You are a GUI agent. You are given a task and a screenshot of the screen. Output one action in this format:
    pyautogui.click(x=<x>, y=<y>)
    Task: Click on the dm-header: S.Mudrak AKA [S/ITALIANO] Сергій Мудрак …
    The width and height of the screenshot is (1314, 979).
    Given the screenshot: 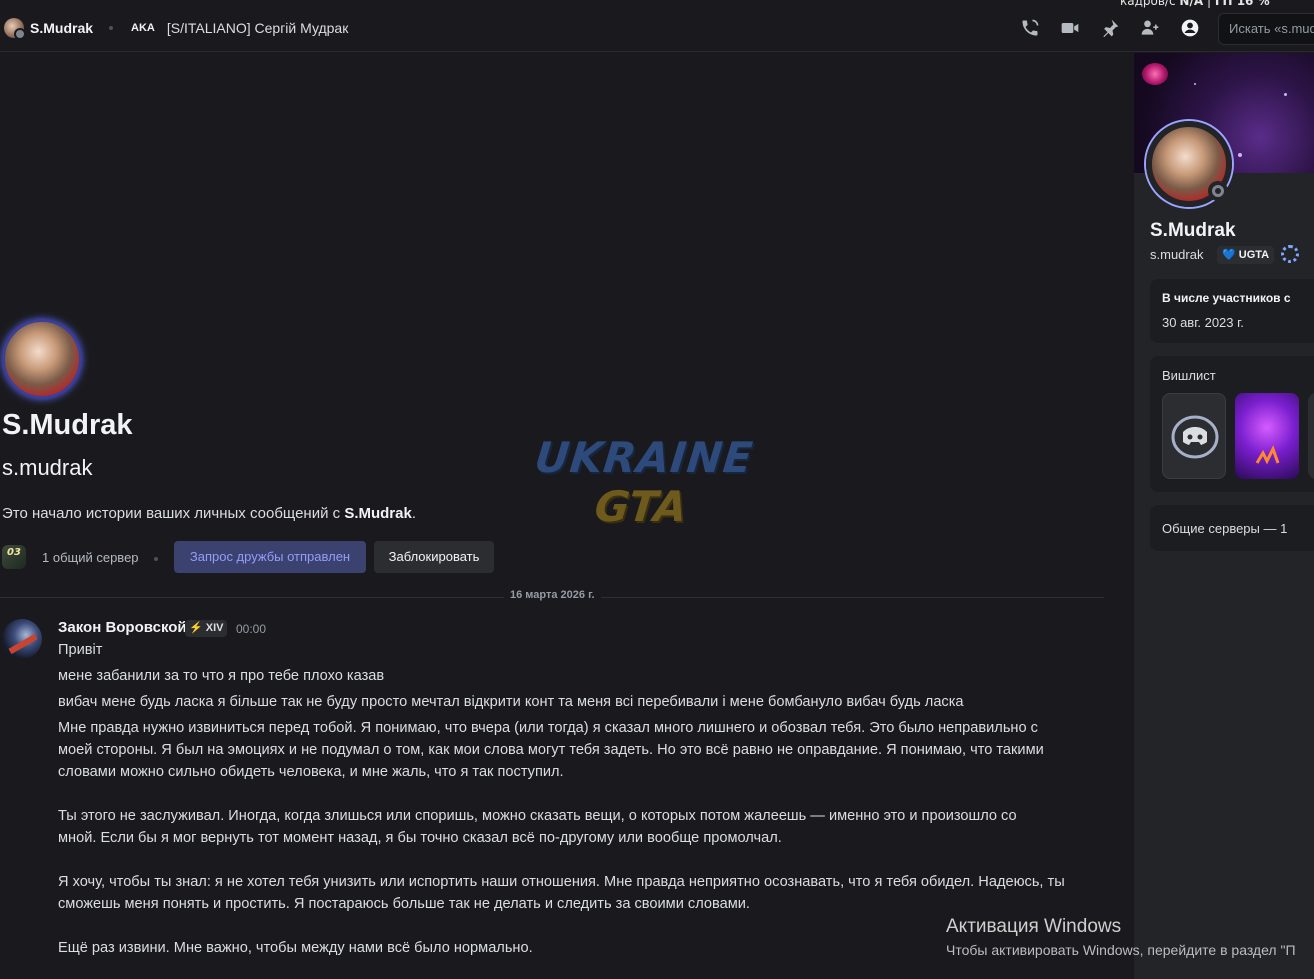 What is the action you would take?
    pyautogui.click(x=657, y=28)
    